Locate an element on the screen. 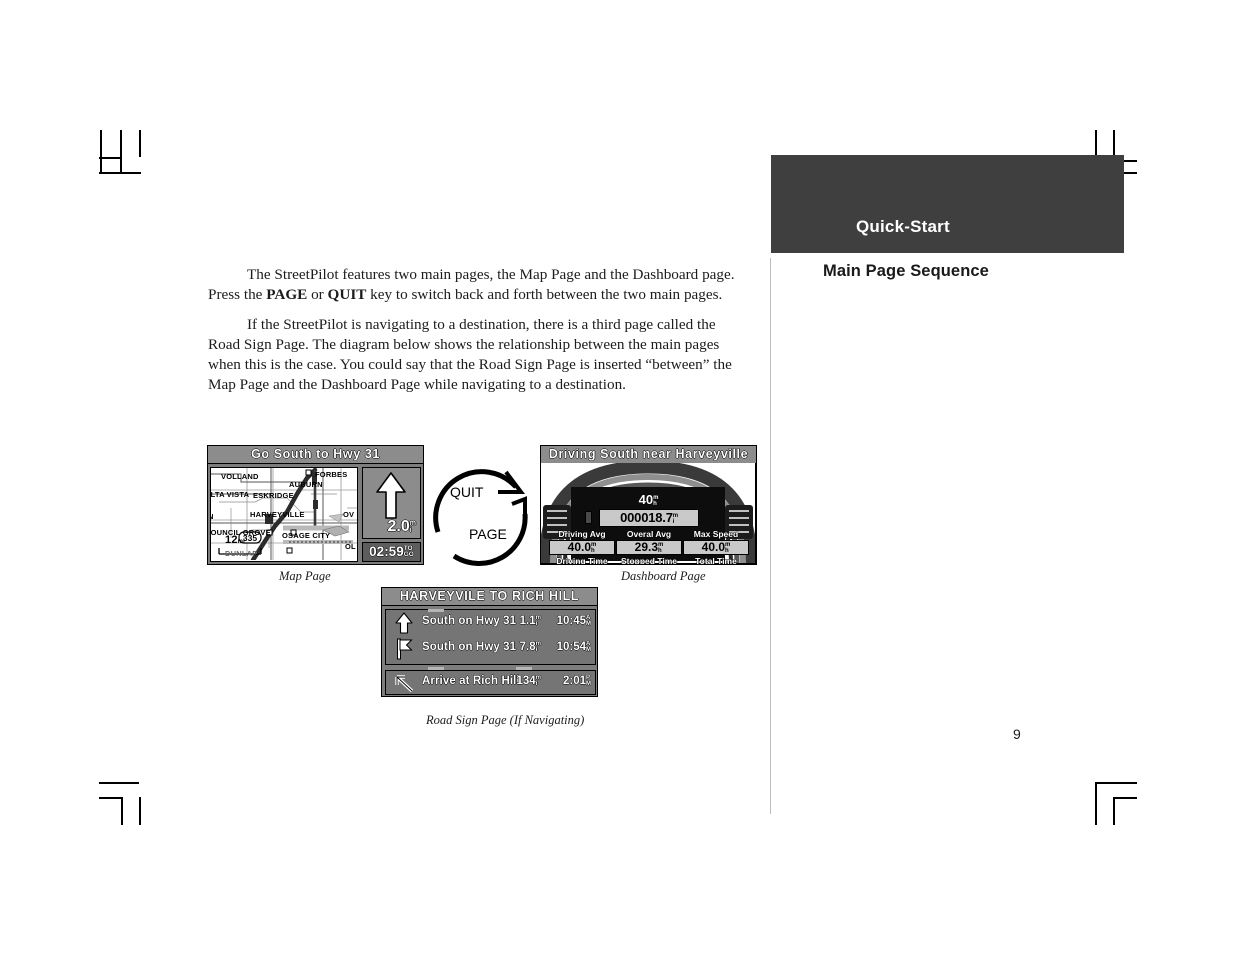 The width and height of the screenshot is (1235, 954). stats-row-2-headers: Driving Time Stopped Time Total Time is located at coordinates (649, 560).